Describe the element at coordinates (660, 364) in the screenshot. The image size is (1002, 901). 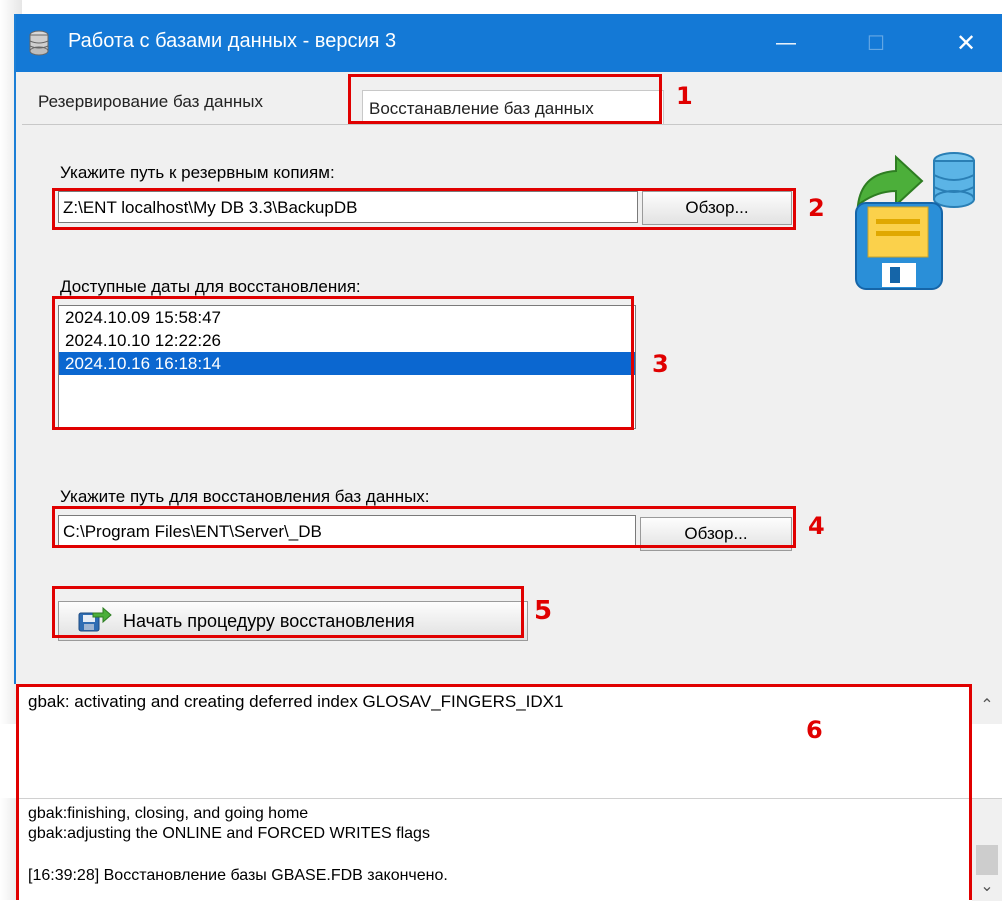
I see `callout-3: 3` at that location.